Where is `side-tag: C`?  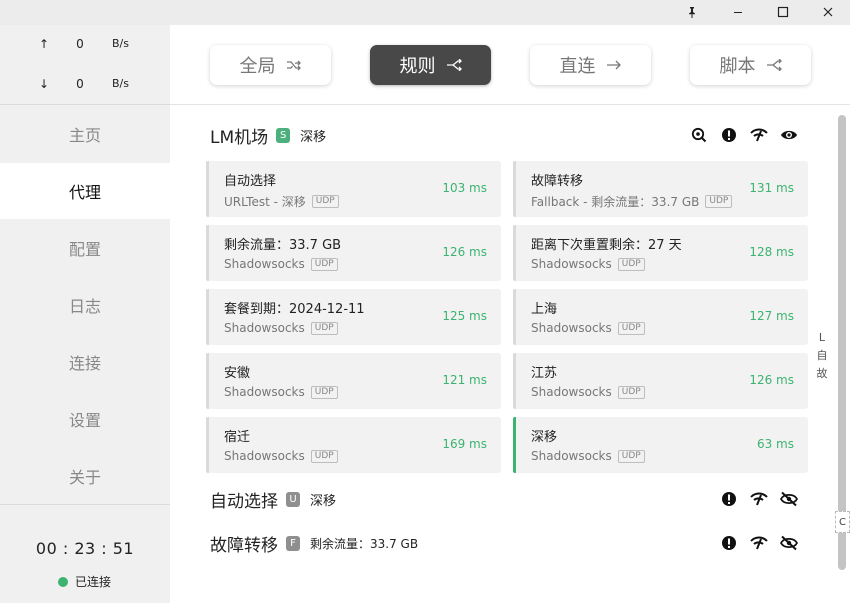 side-tag: C is located at coordinates (842, 522).